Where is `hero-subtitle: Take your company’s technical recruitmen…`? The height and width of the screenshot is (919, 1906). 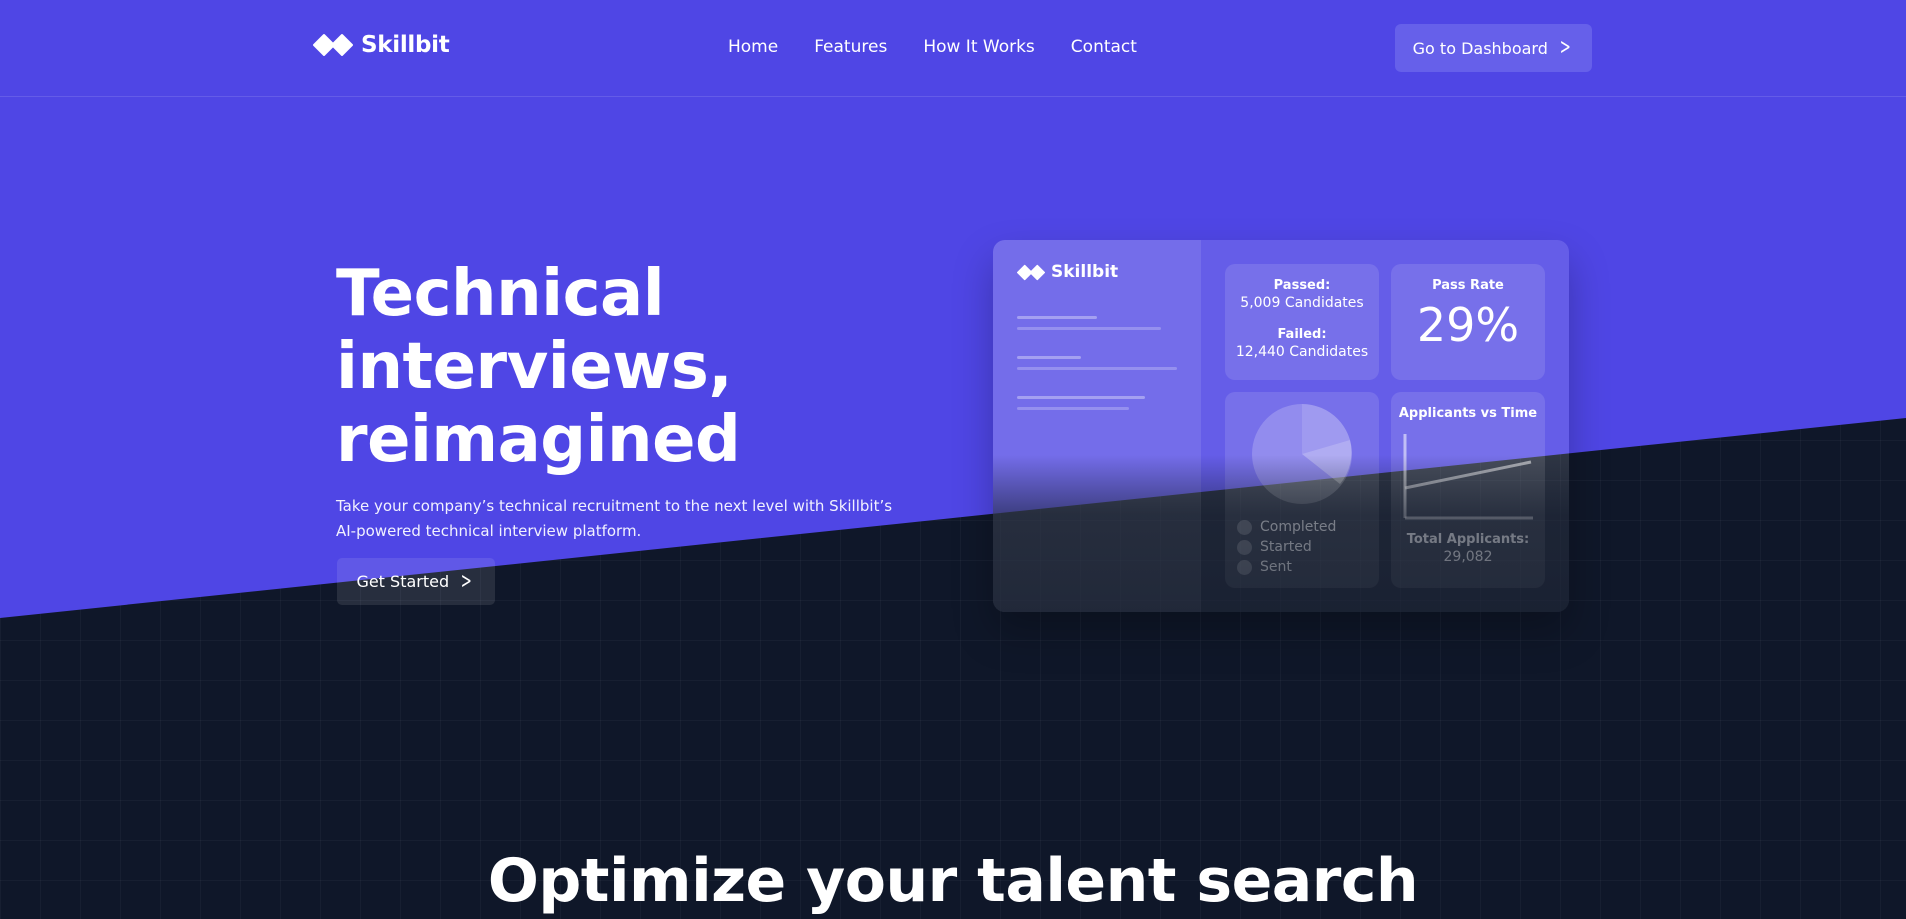
hero-subtitle: Take your company’s technical recruitmen… is located at coordinates (636, 519).